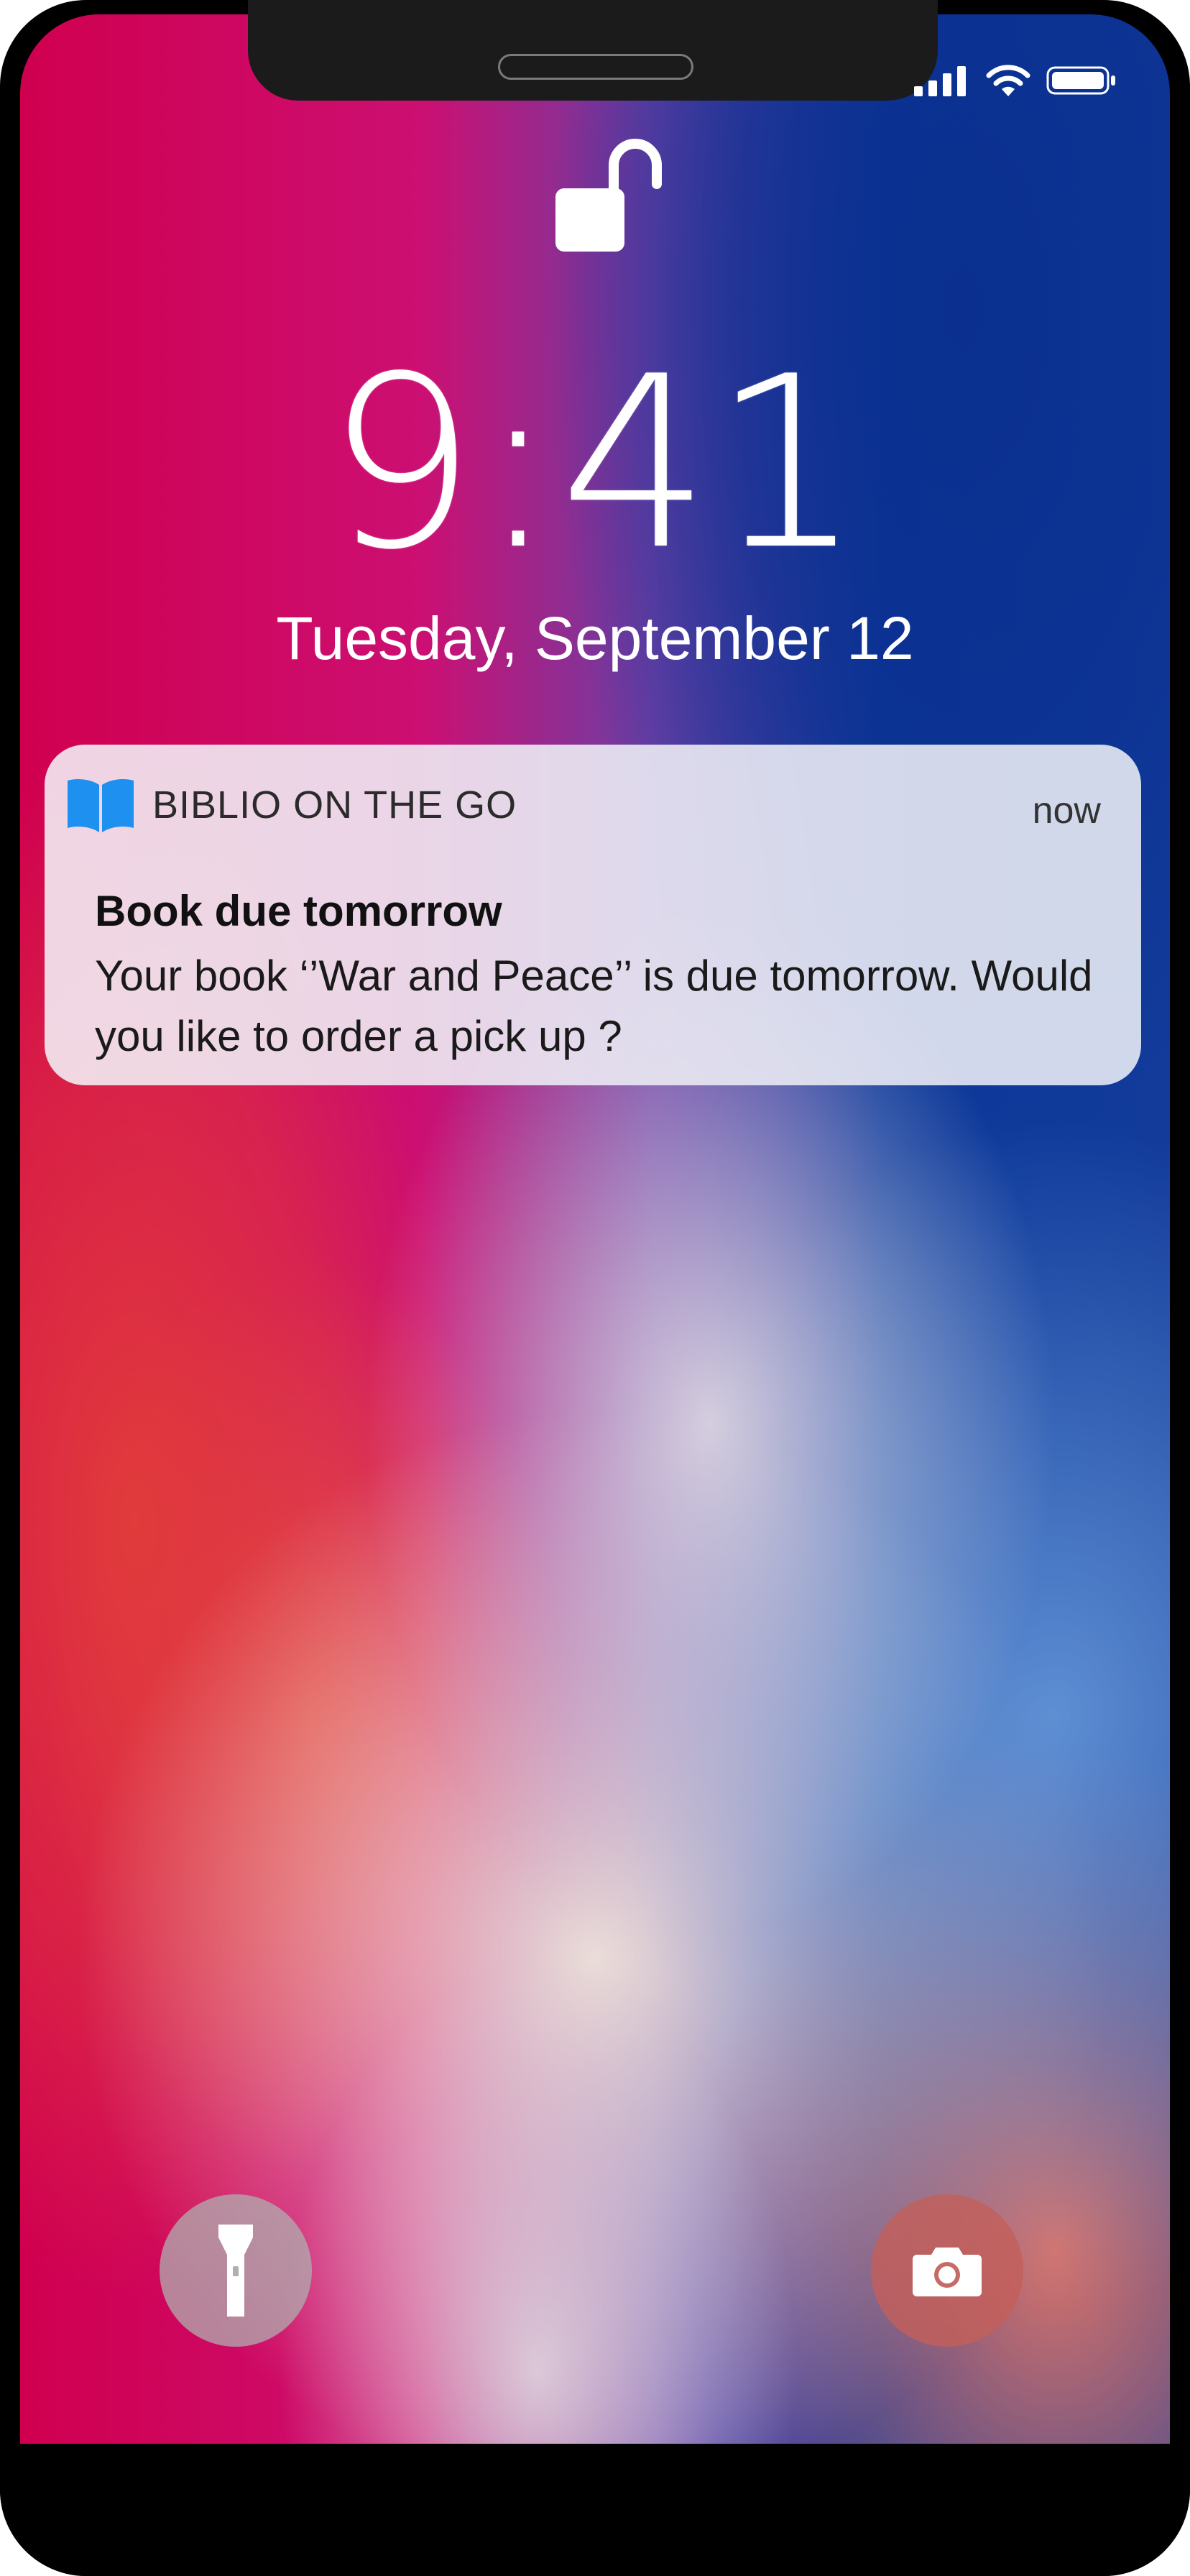 This screenshot has width=1190, height=2576. What do you see at coordinates (595, 2510) in the screenshot?
I see `bottom-bezel` at bounding box center [595, 2510].